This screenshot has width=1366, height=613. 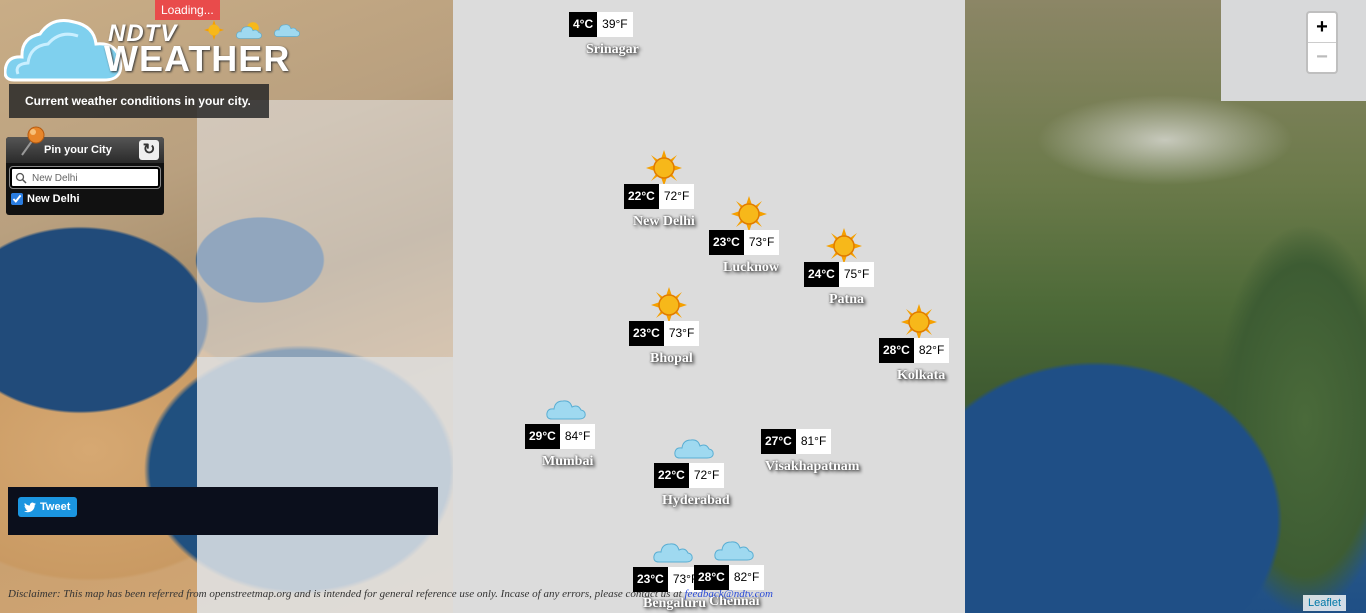 What do you see at coordinates (846, 299) in the screenshot?
I see `city-label: Patna` at bounding box center [846, 299].